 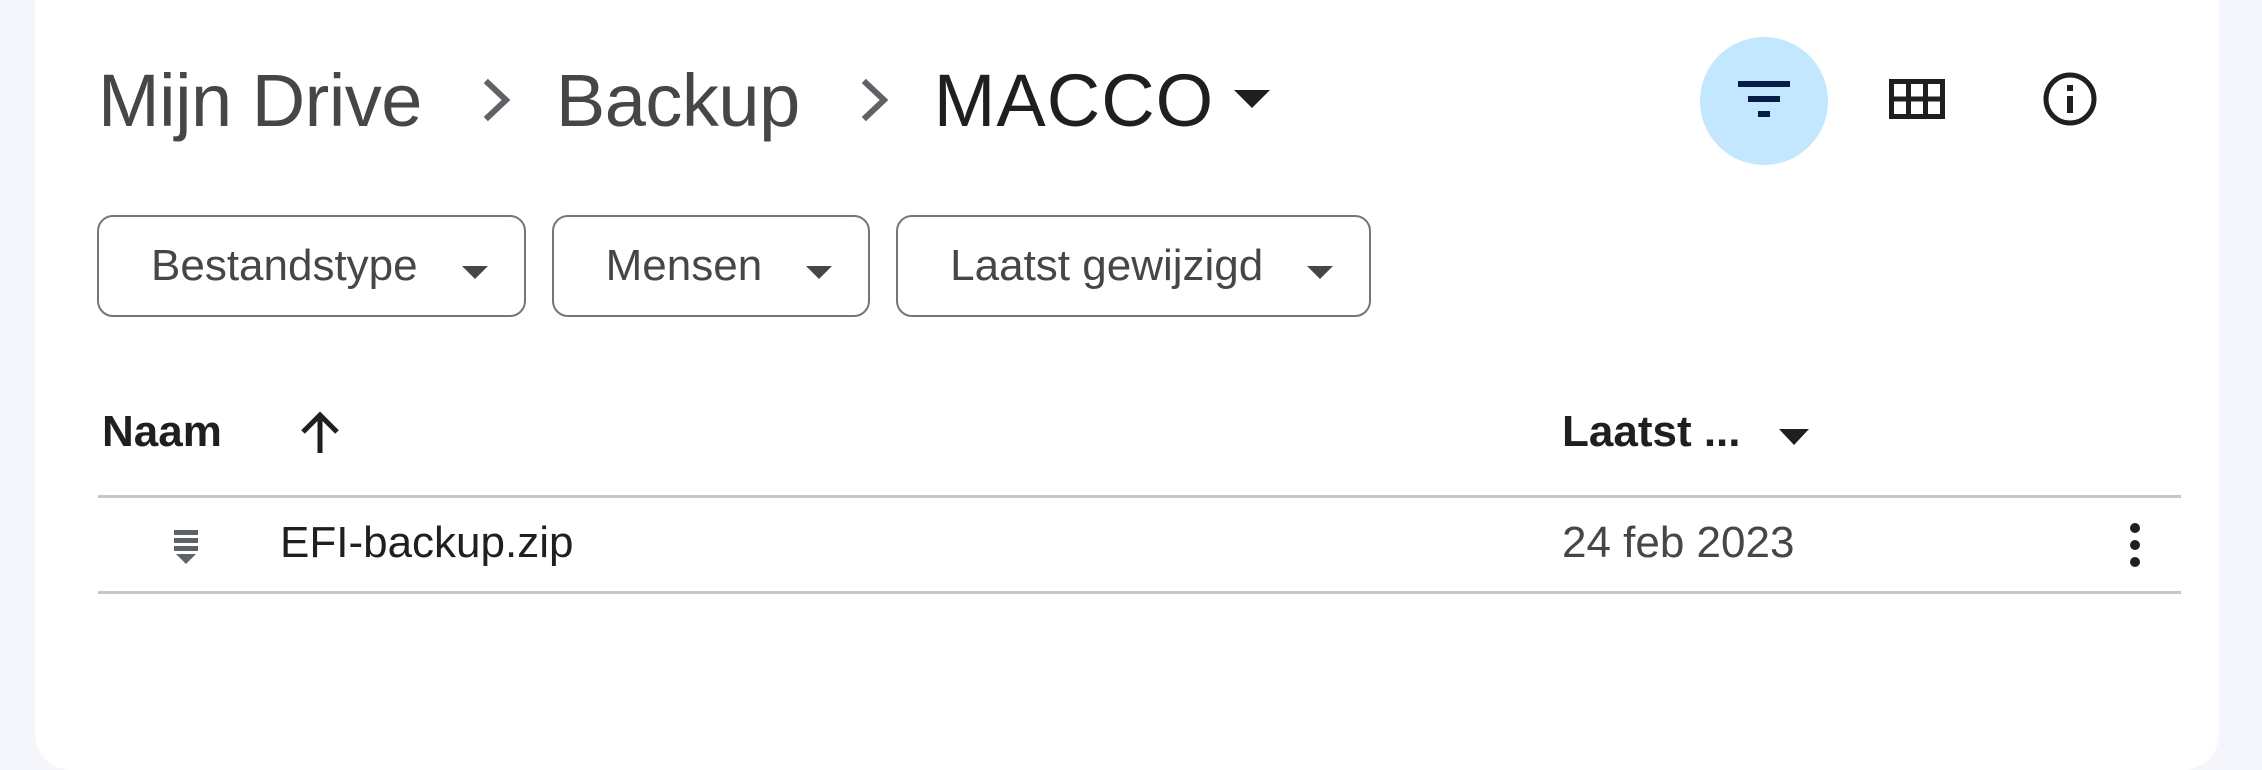 I want to click on filter-chip-label: Laatst gewijzigd, so click(x=1107, y=265).